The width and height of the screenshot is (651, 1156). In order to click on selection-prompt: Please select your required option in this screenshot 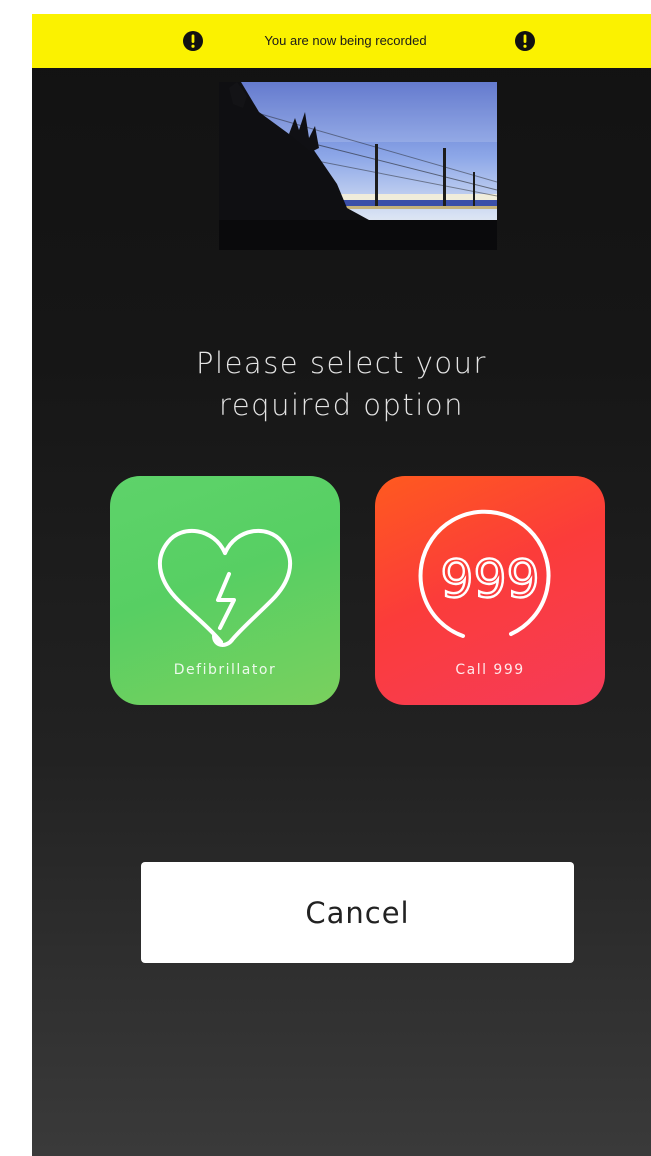, I will do `click(341, 384)`.